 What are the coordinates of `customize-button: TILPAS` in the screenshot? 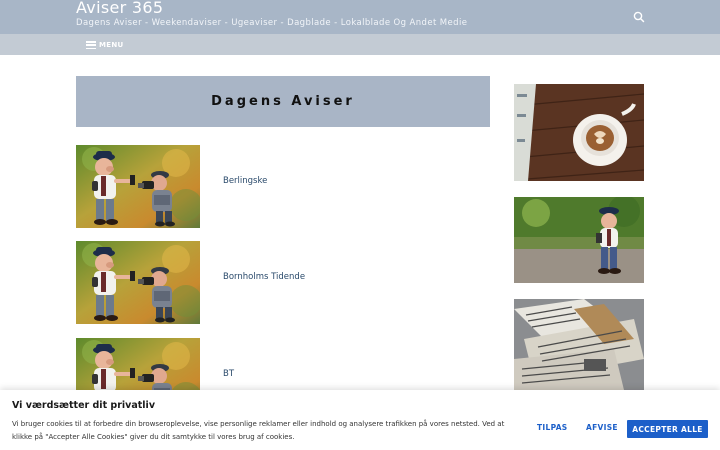 It's located at (552, 427).